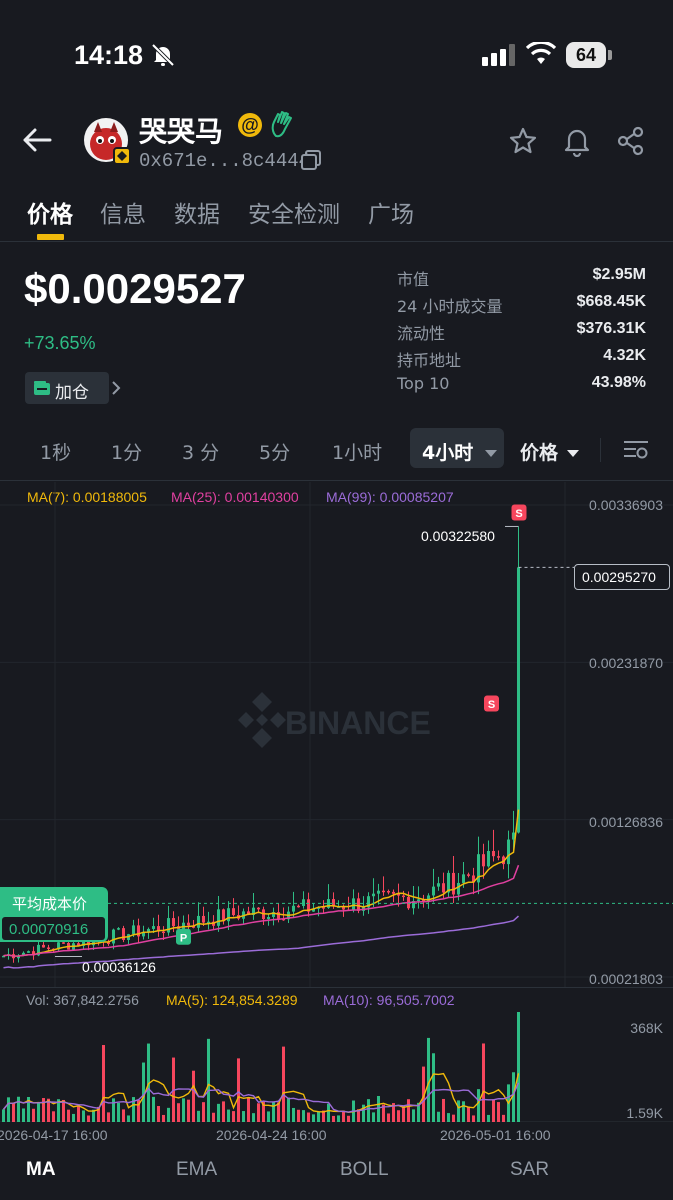  I want to click on timeframe-1h: 1小时, so click(357, 451).